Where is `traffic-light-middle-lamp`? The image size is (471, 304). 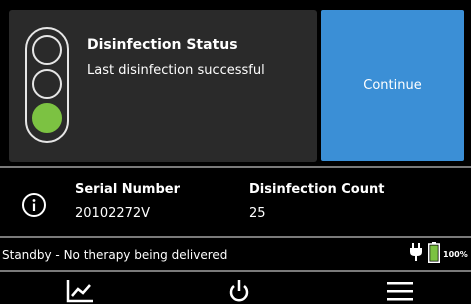 traffic-light-middle-lamp is located at coordinates (47, 84).